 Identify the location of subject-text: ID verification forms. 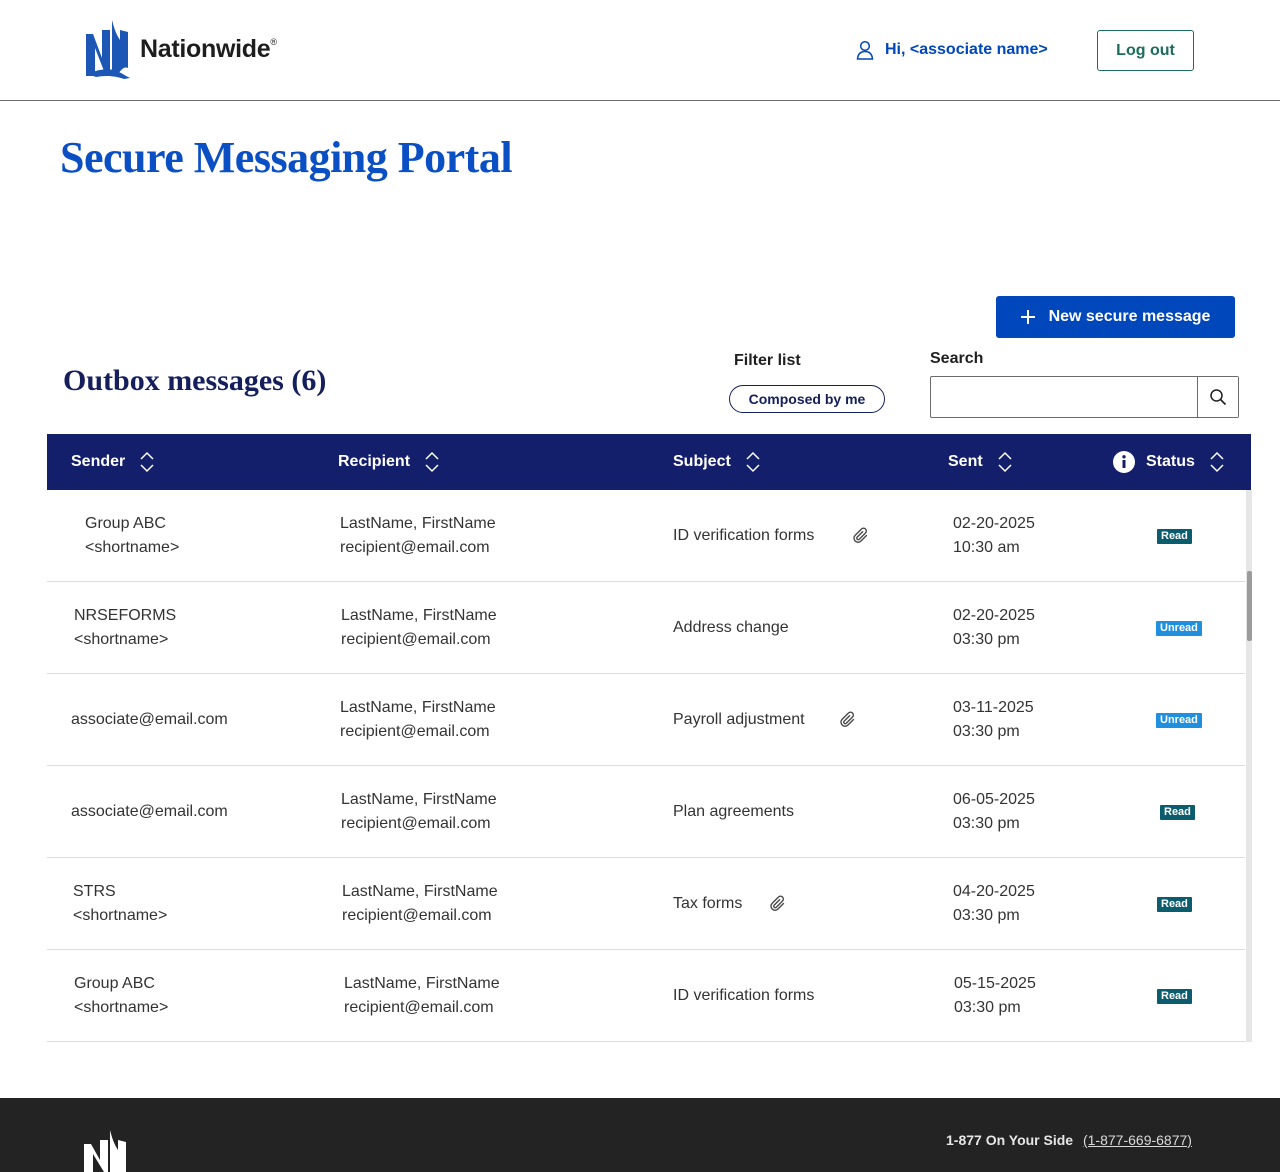
(744, 995).